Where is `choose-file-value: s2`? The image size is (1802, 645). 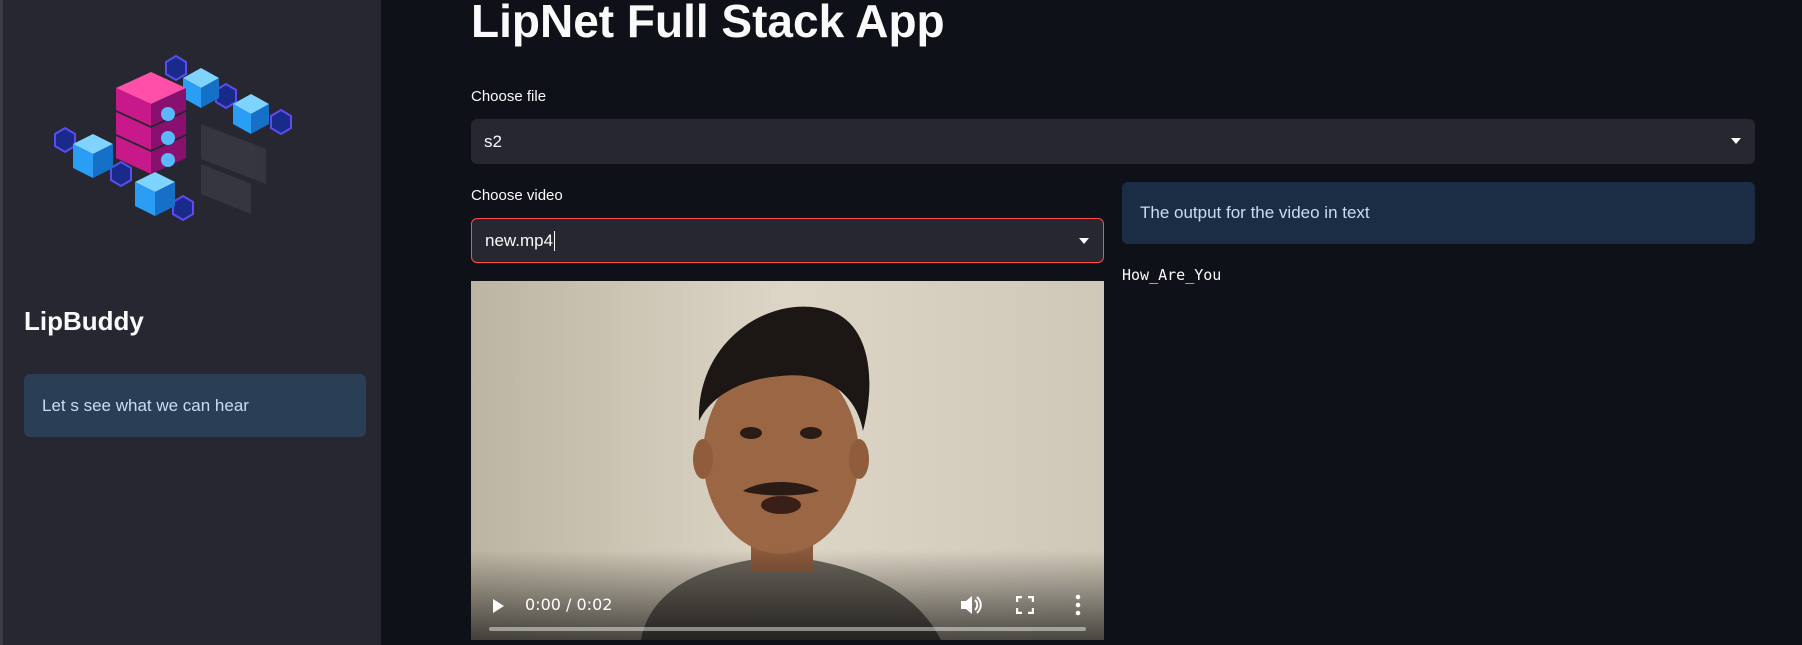 choose-file-value: s2 is located at coordinates (493, 141).